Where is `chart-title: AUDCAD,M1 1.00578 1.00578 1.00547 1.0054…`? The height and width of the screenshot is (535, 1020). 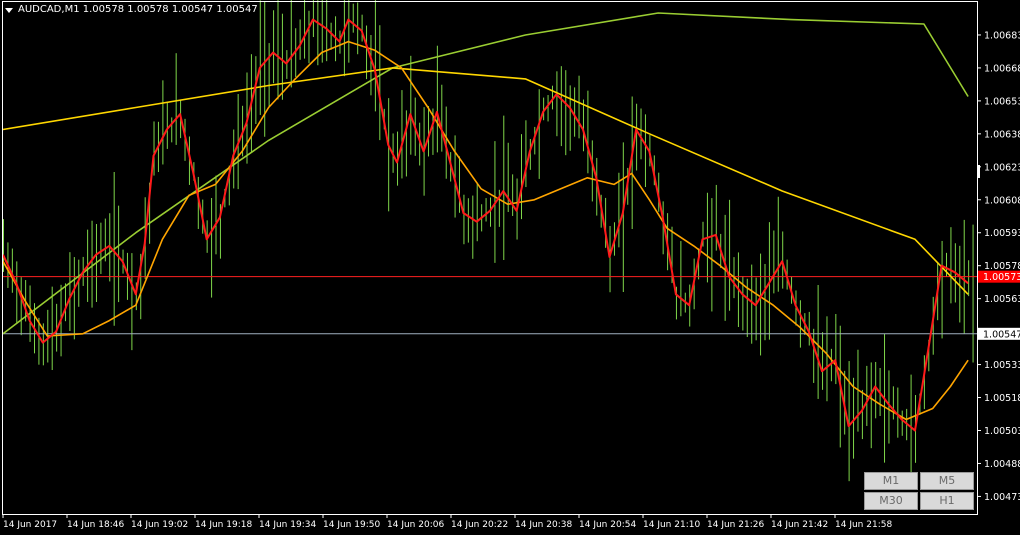
chart-title: AUDCAD,M1 1.00578 1.00578 1.00547 1.0054… is located at coordinates (138, 9).